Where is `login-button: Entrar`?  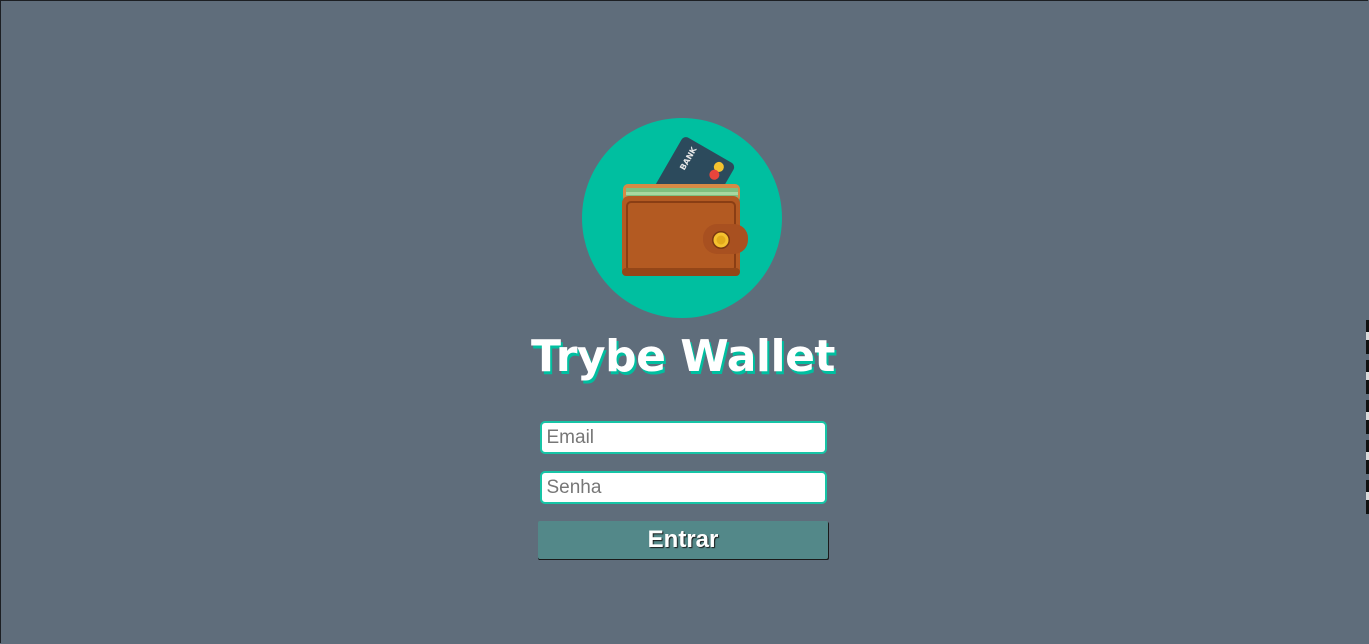 login-button: Entrar is located at coordinates (683, 540).